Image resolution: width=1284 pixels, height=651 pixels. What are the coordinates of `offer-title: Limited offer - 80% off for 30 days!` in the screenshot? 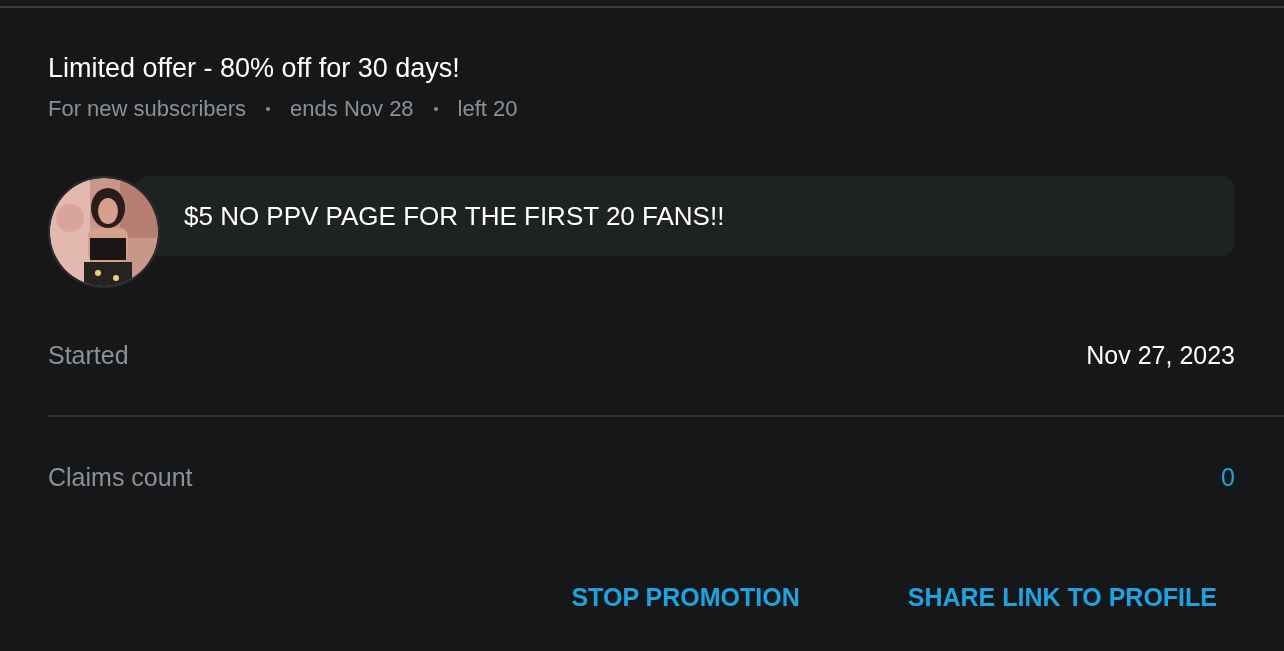 It's located at (254, 68).